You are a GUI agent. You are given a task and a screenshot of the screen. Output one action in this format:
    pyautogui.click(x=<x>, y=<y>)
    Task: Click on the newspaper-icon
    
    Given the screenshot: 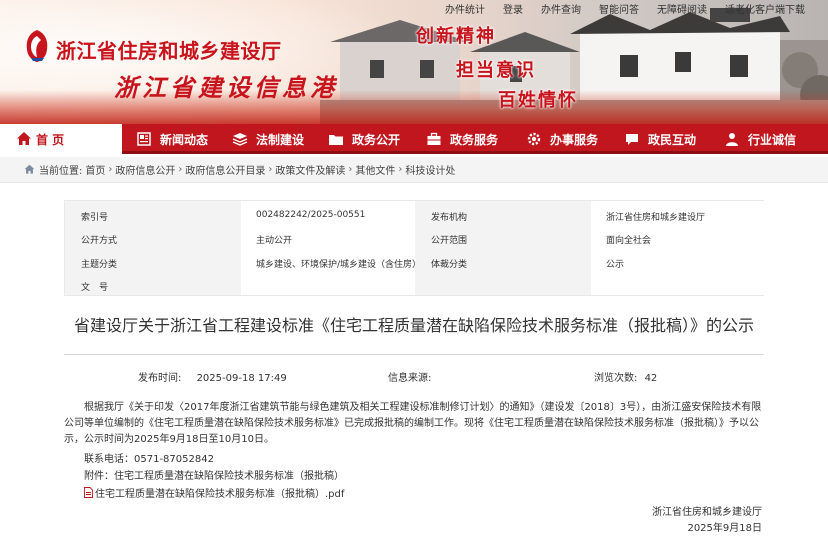 What is the action you would take?
    pyautogui.click(x=144, y=139)
    